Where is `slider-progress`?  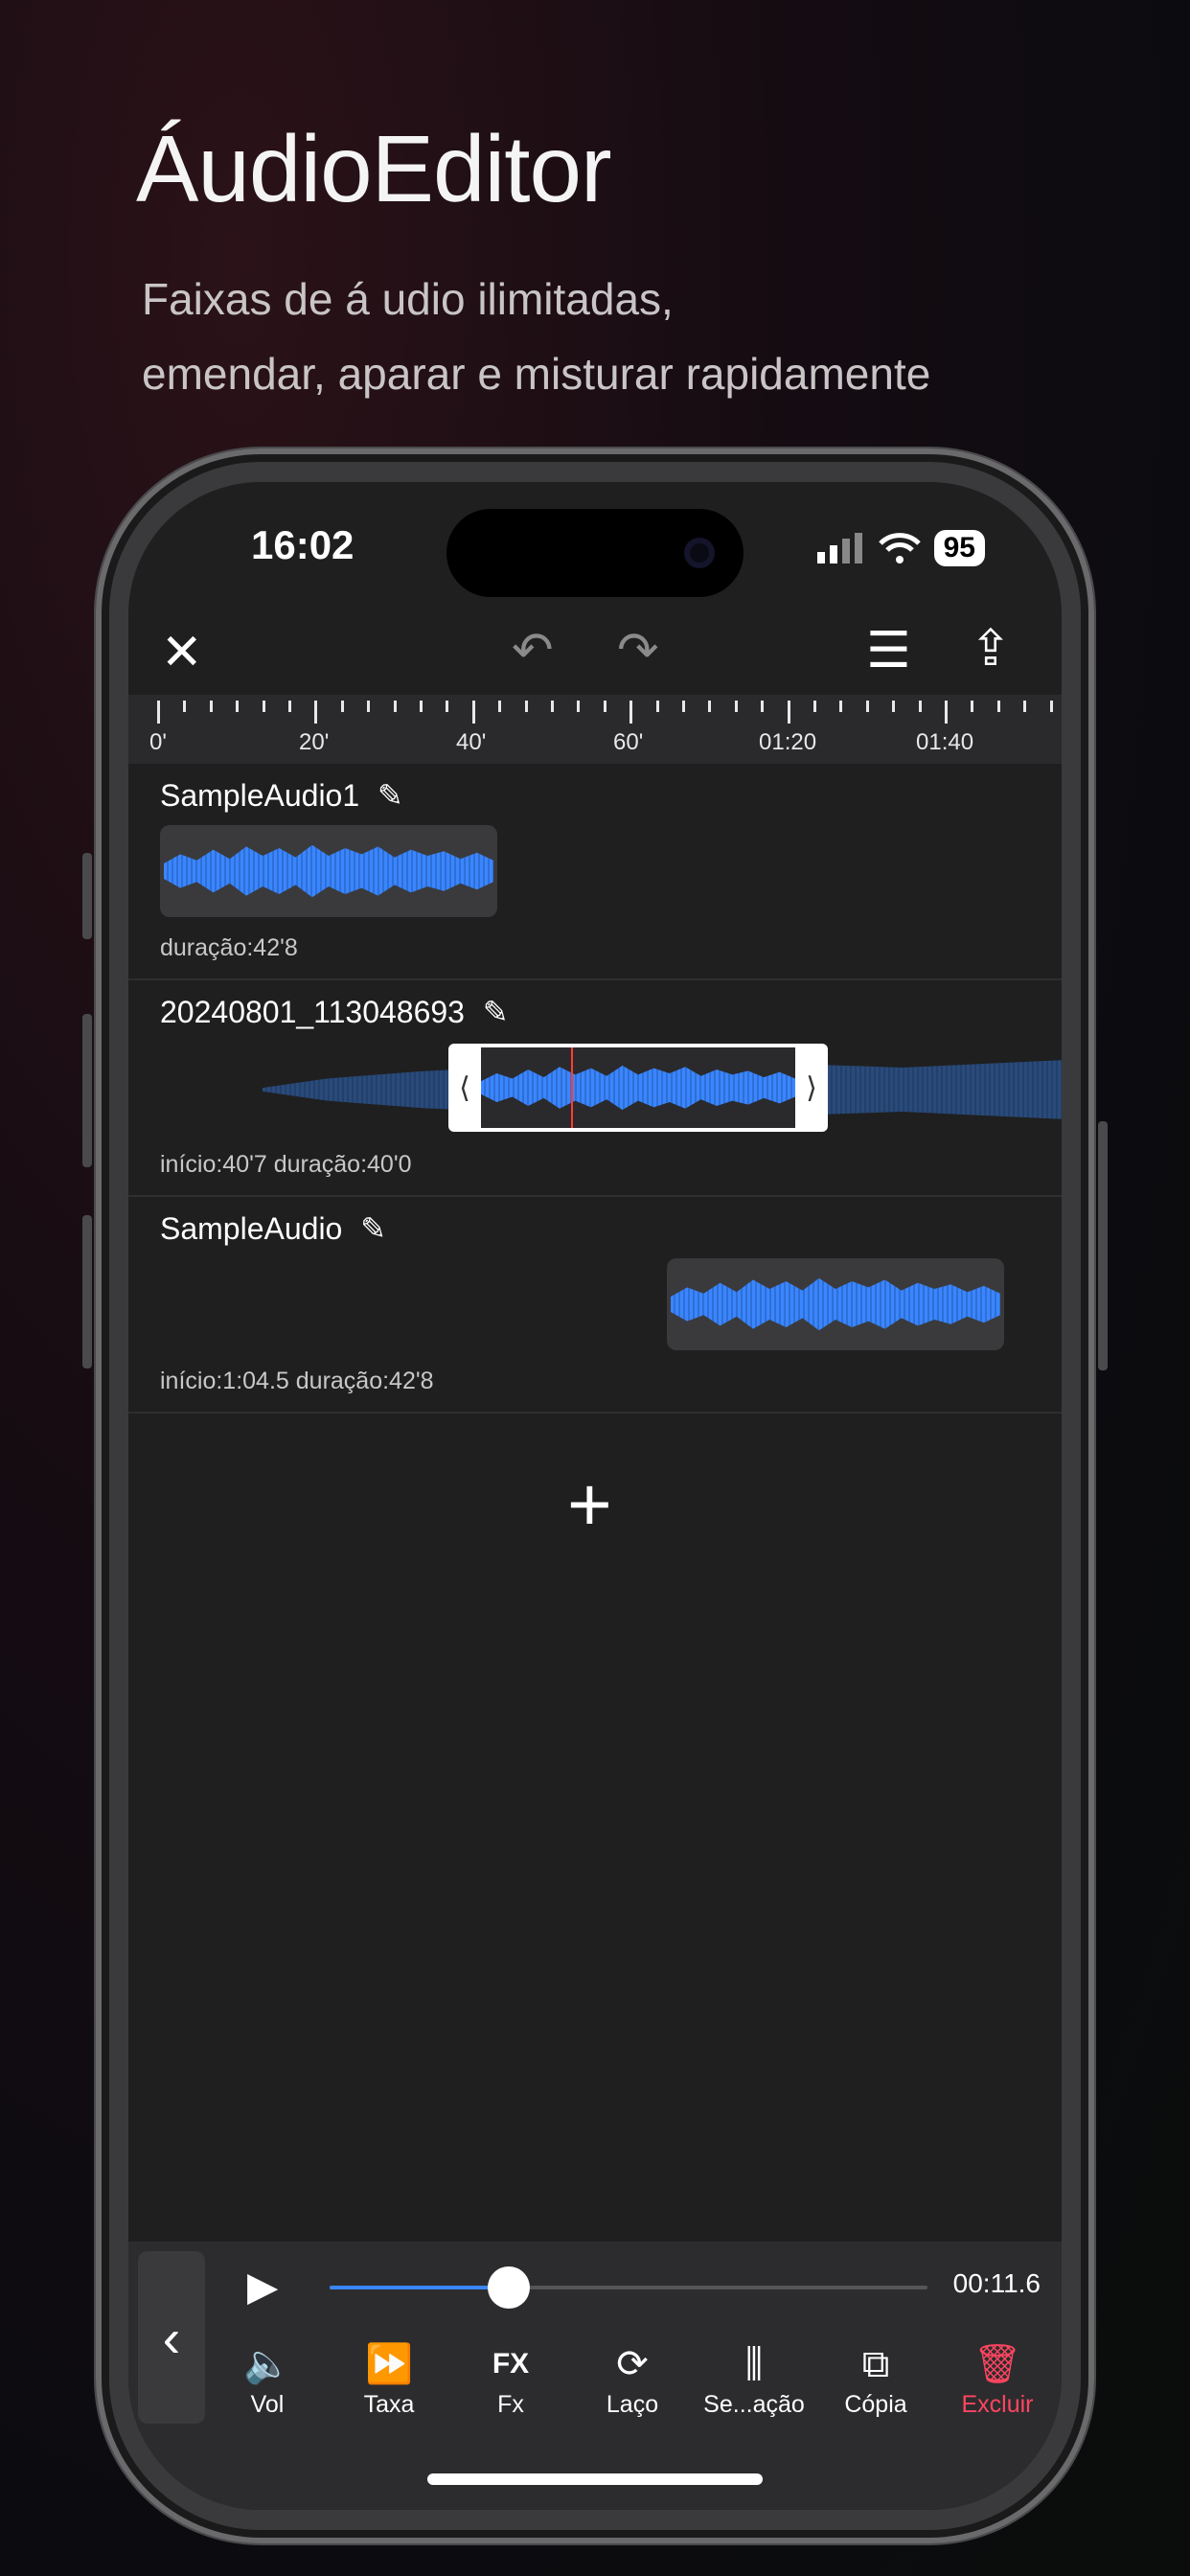
slider-progress is located at coordinates (420, 2287).